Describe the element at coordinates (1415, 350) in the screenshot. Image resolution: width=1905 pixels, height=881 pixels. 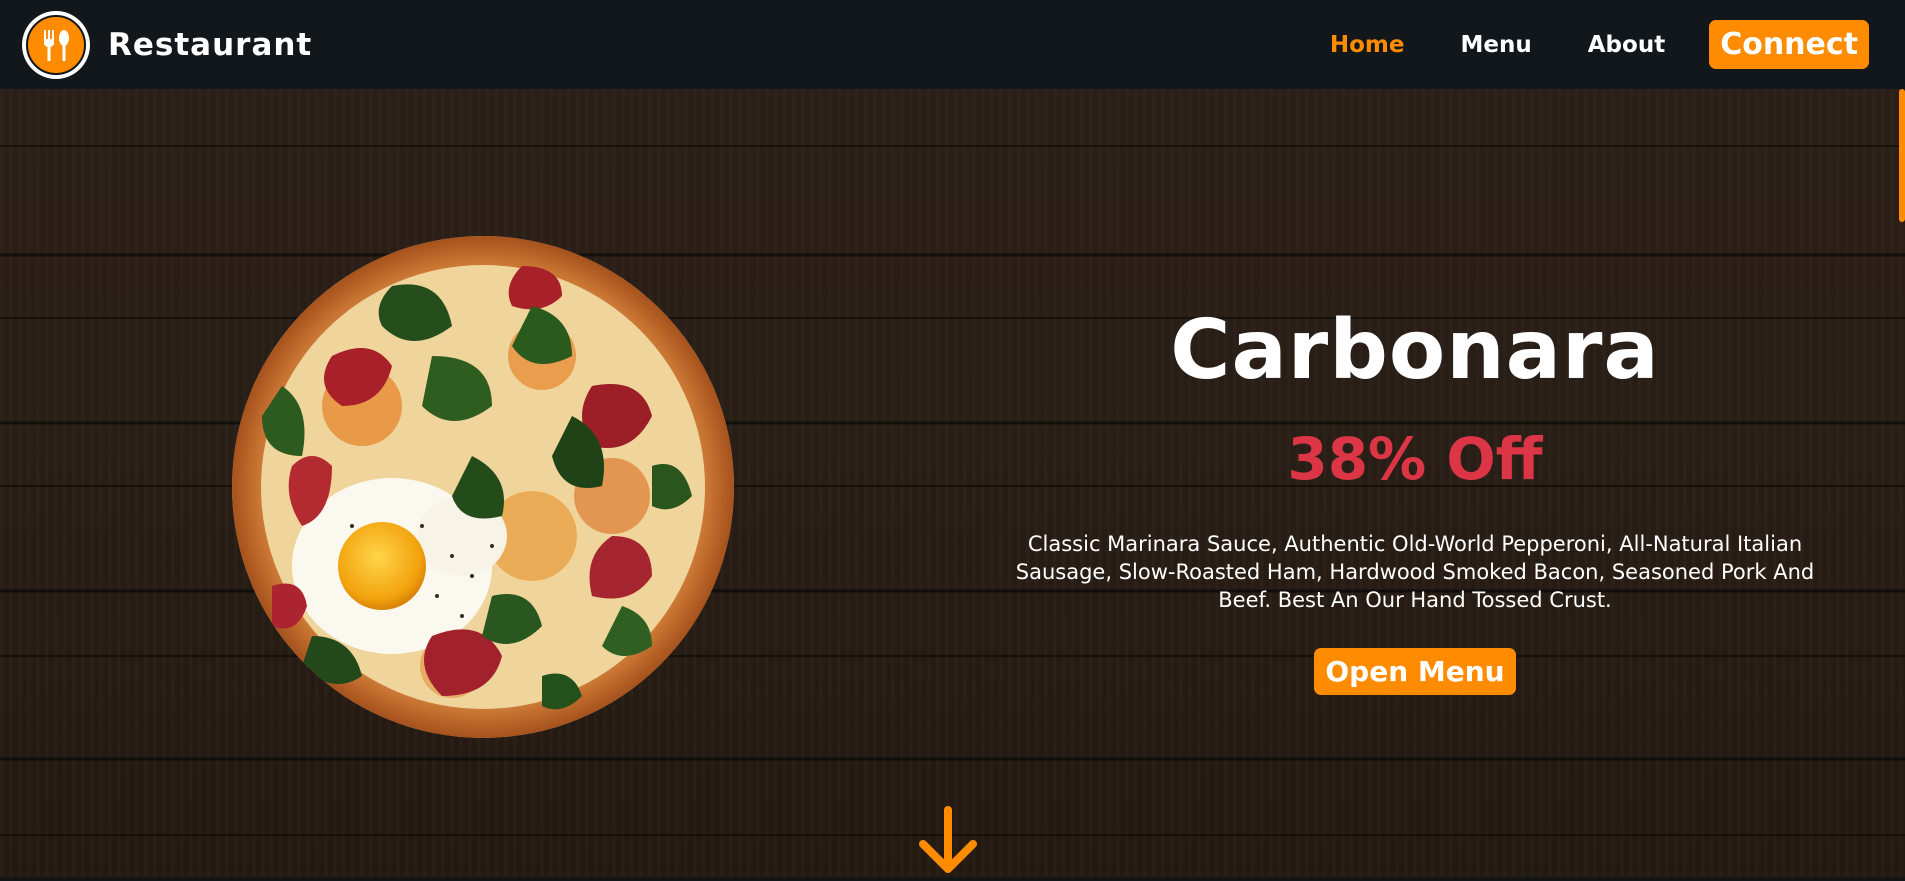
I see `dish-title: Carbonara` at that location.